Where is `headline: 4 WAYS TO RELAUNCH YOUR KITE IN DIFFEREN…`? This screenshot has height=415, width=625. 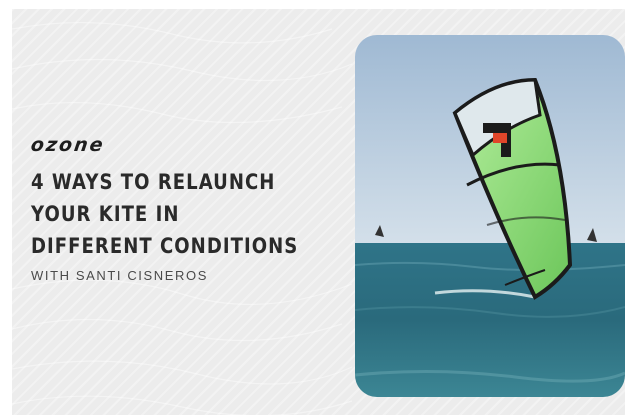
headline: 4 WAYS TO RELAUNCH YOUR KITE IN DIFFEREN… is located at coordinates (190, 214).